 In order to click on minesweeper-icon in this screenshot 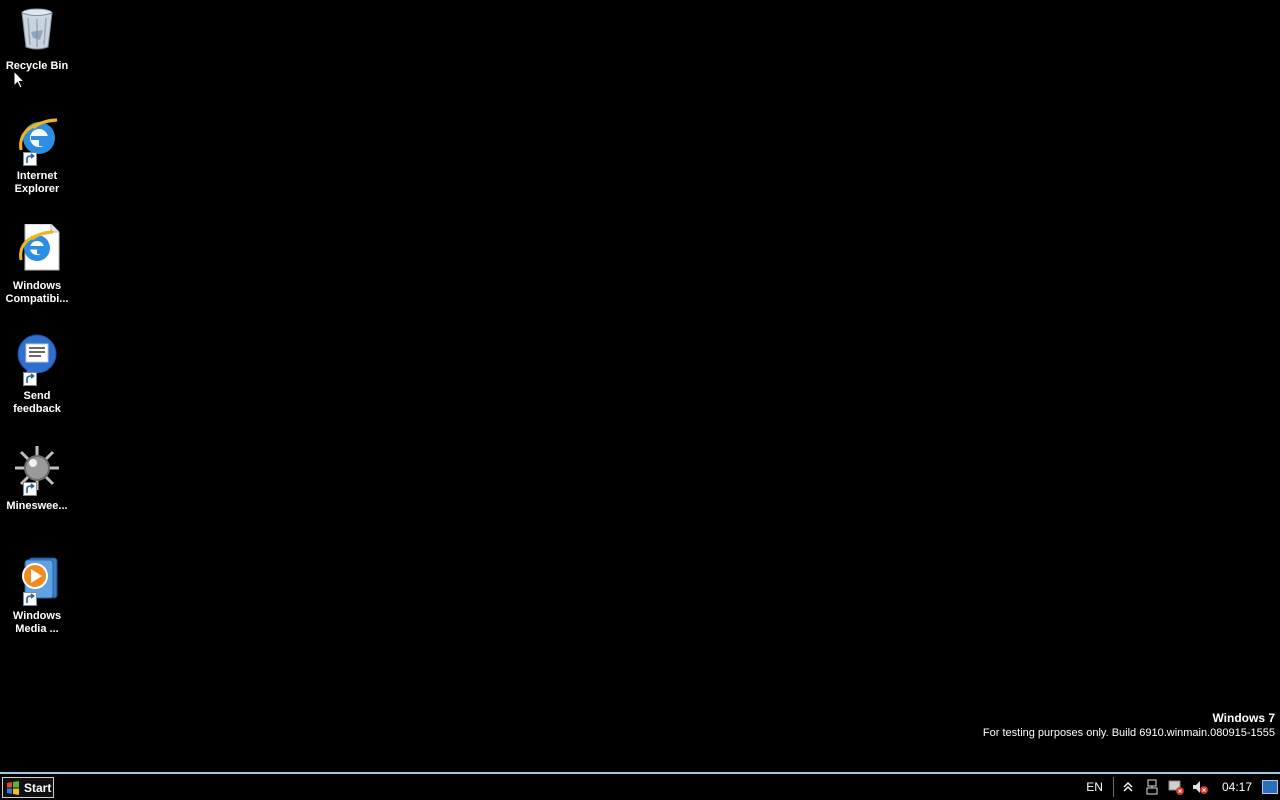, I will do `click(37, 470)`.